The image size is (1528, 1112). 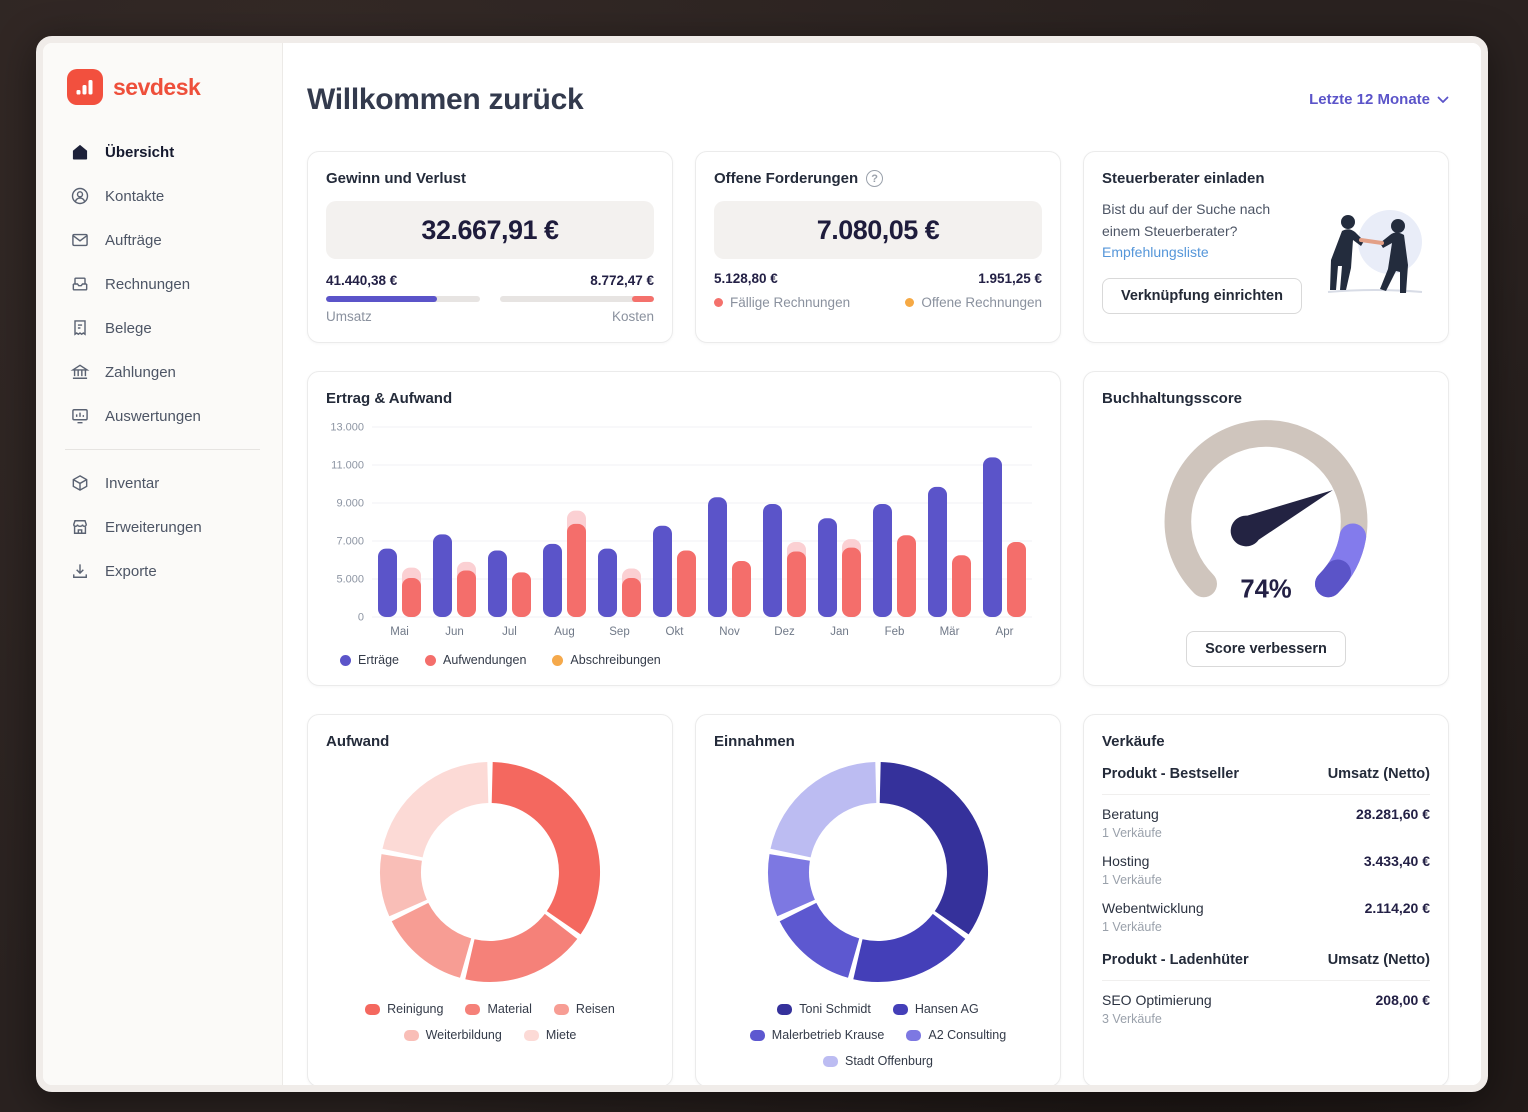 I want to click on x-tick-label: Mär, so click(x=950, y=632).